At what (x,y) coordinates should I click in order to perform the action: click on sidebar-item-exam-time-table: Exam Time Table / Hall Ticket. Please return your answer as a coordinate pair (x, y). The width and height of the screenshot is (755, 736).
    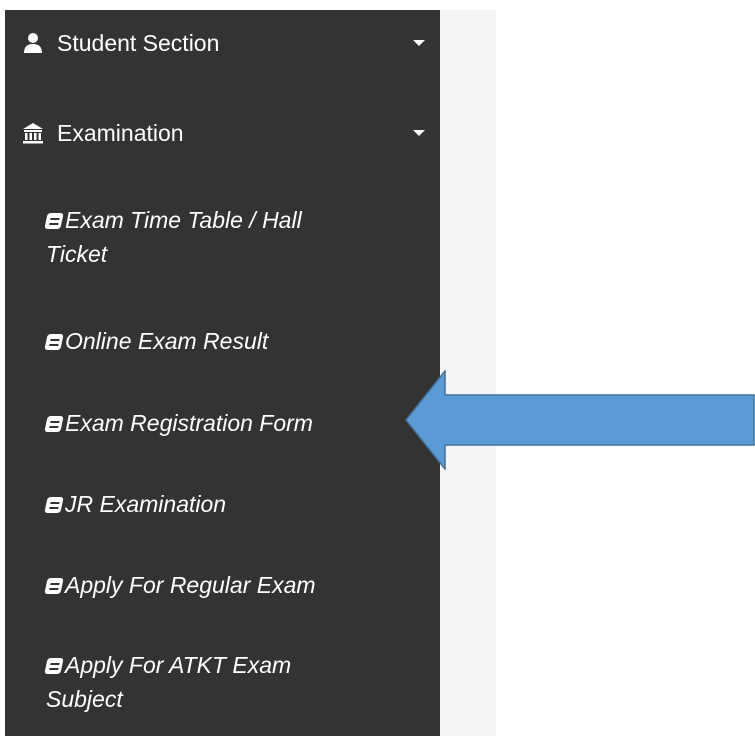
    Looking at the image, I should click on (220, 237).